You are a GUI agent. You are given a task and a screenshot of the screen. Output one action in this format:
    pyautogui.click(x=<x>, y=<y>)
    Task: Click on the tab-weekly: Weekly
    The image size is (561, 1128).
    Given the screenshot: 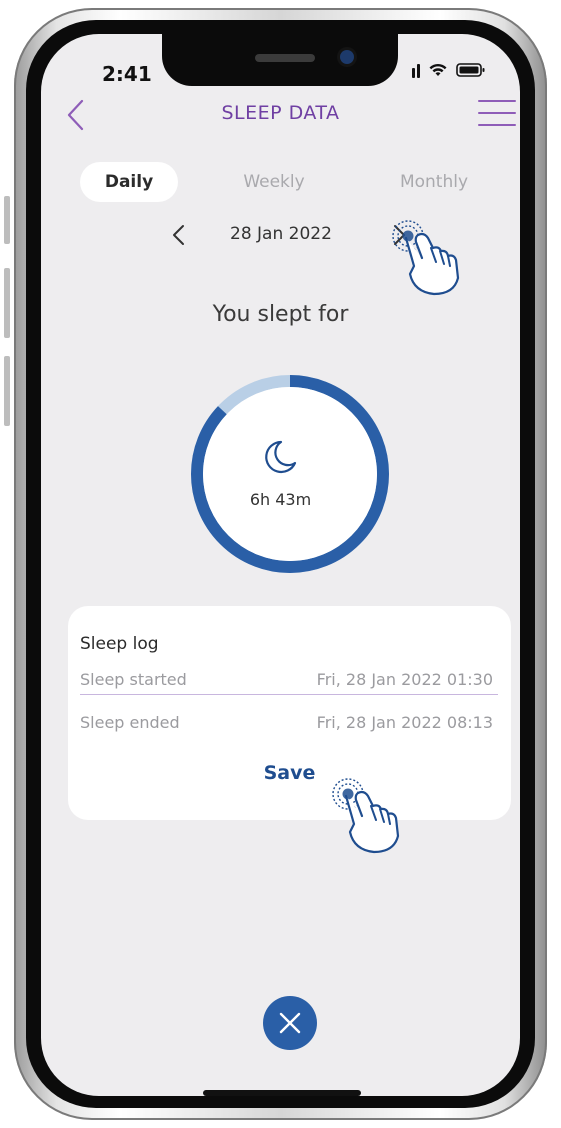 What is the action you would take?
    pyautogui.click(x=274, y=182)
    